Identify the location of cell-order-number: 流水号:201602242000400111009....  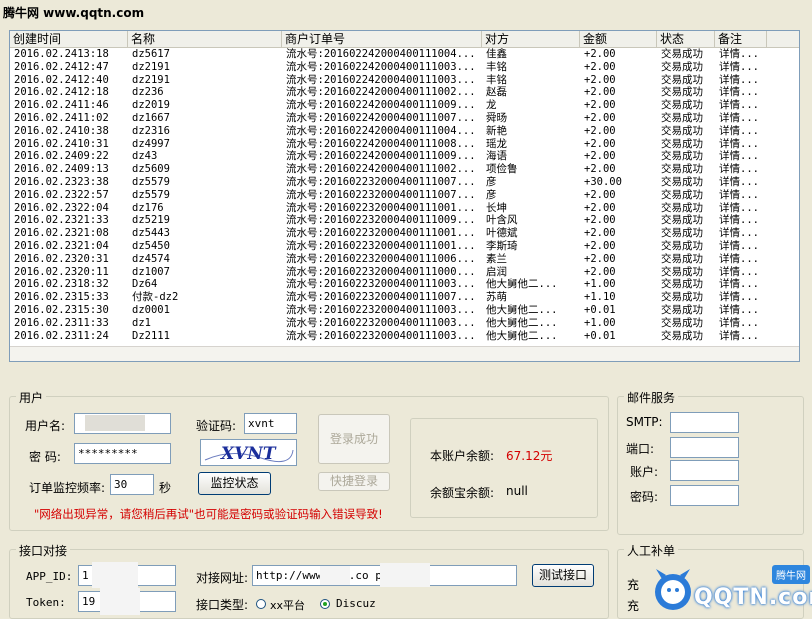
(381, 105).